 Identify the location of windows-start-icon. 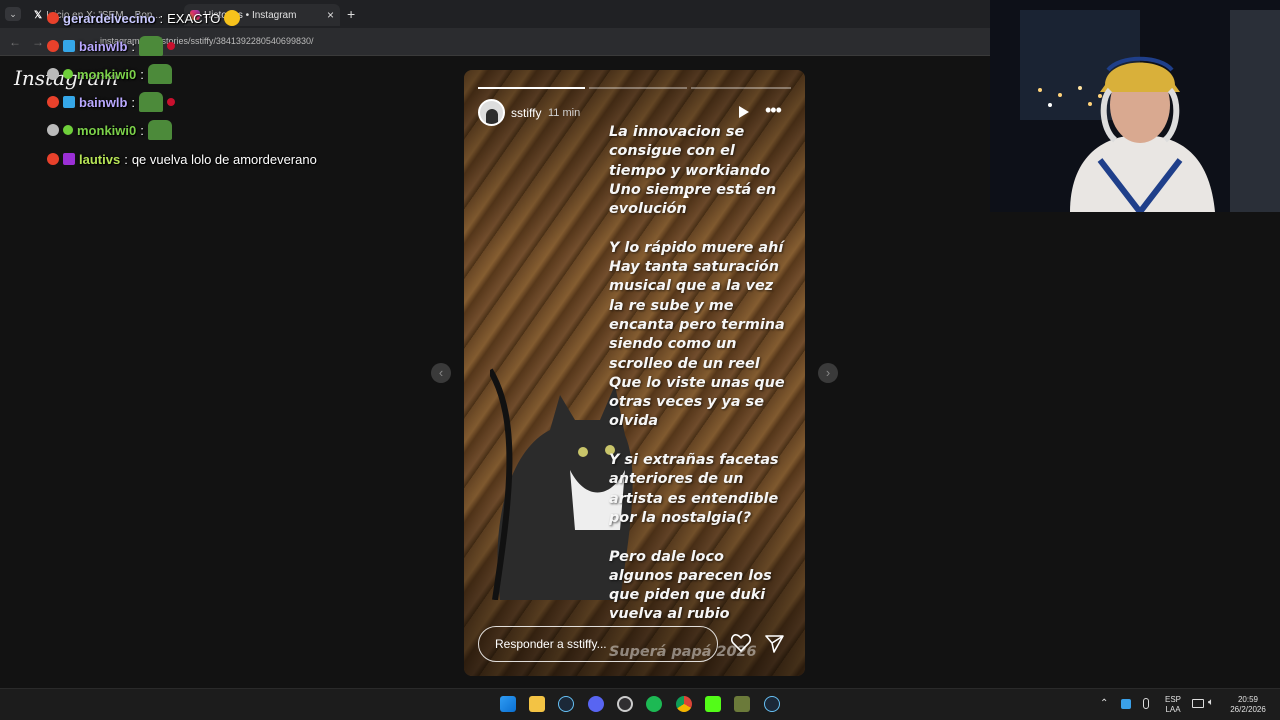
(508, 704).